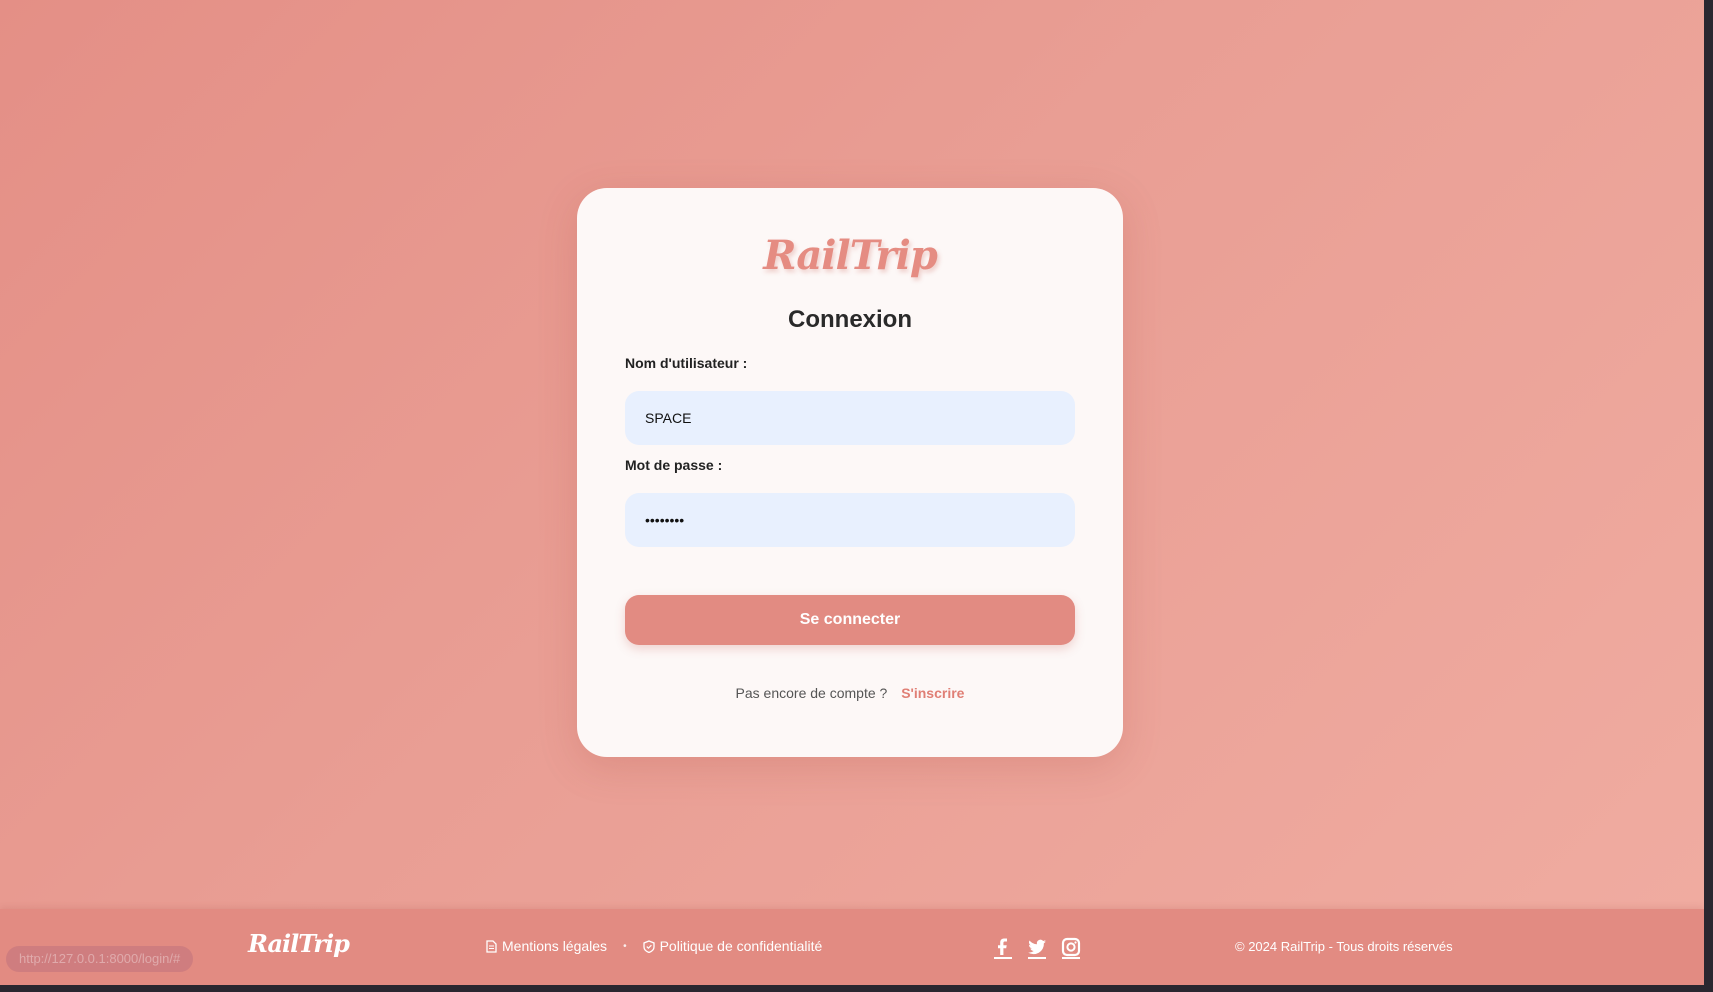 The width and height of the screenshot is (1713, 992). Describe the element at coordinates (850, 520) in the screenshot. I see `password-input` at that location.